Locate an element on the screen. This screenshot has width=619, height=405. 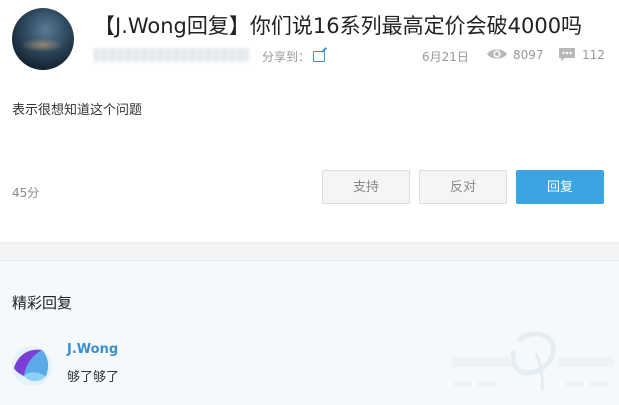
oppose-button: 反对 is located at coordinates (463, 187).